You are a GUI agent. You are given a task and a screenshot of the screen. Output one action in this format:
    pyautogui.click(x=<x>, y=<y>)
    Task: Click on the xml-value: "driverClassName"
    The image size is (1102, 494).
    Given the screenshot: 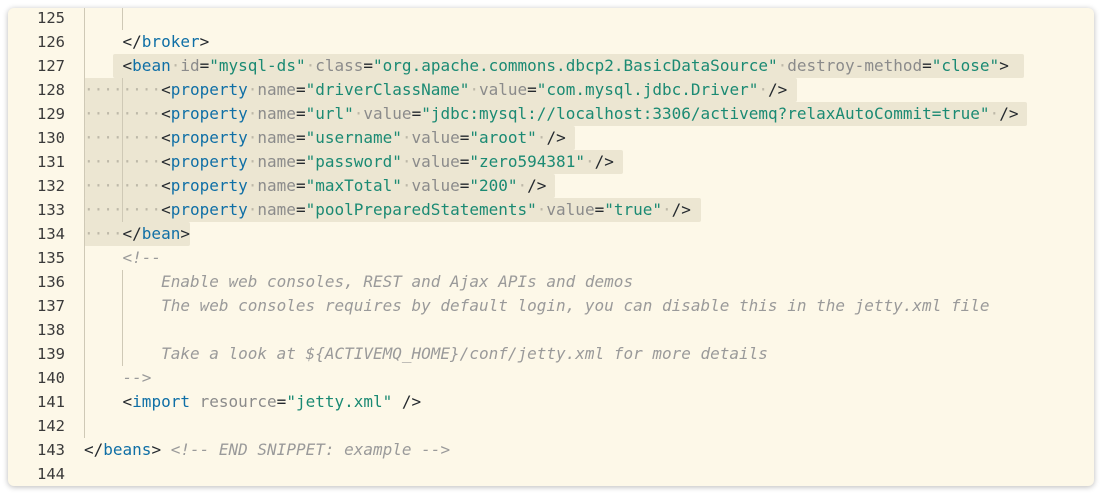 What is the action you would take?
    pyautogui.click(x=387, y=89)
    